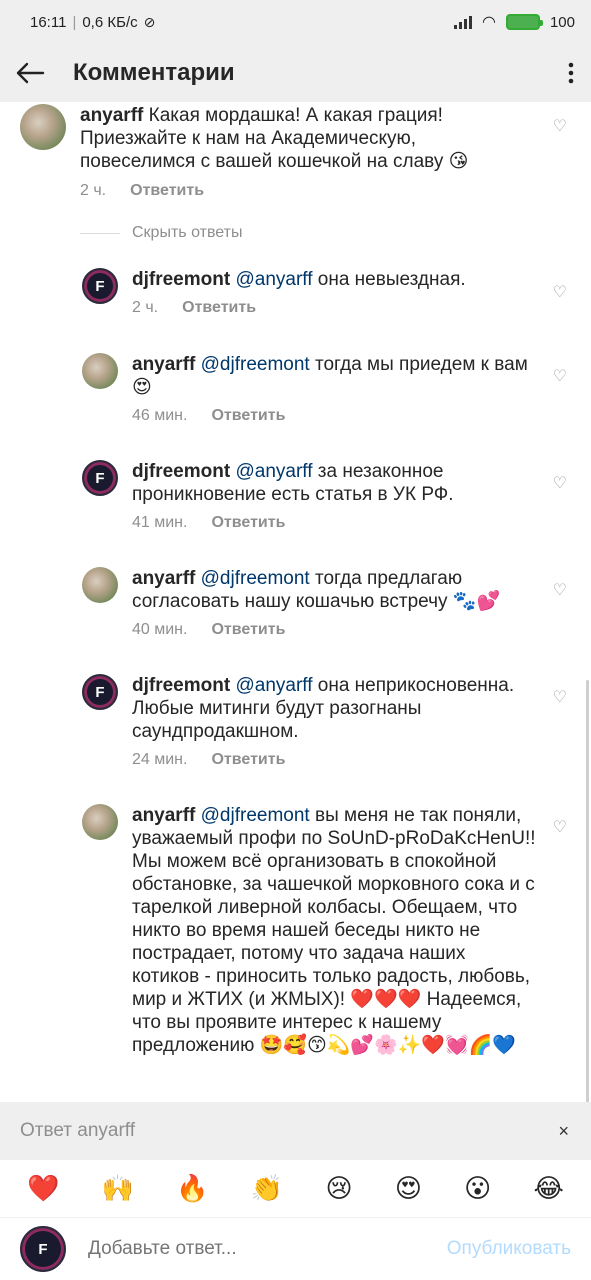 The height and width of the screenshot is (1280, 591). I want to click on hide-replies-button: Скрыть ответы, so click(161, 233).